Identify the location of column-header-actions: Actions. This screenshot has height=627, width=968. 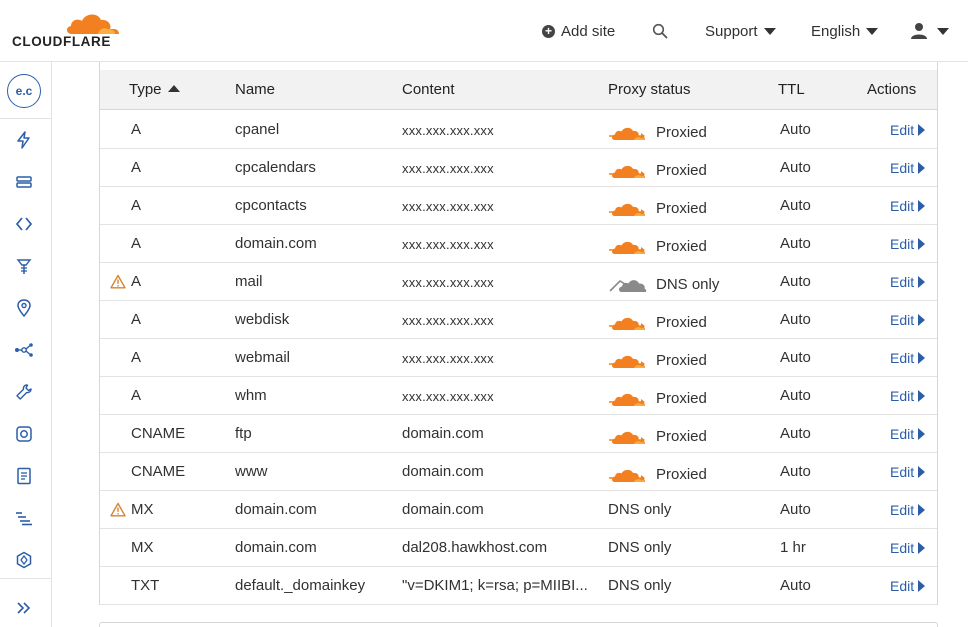
(892, 89).